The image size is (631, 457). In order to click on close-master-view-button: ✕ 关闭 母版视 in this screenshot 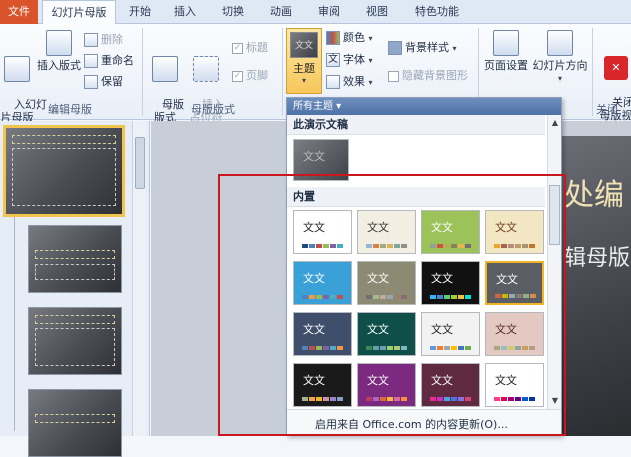, I will do `click(613, 82)`.